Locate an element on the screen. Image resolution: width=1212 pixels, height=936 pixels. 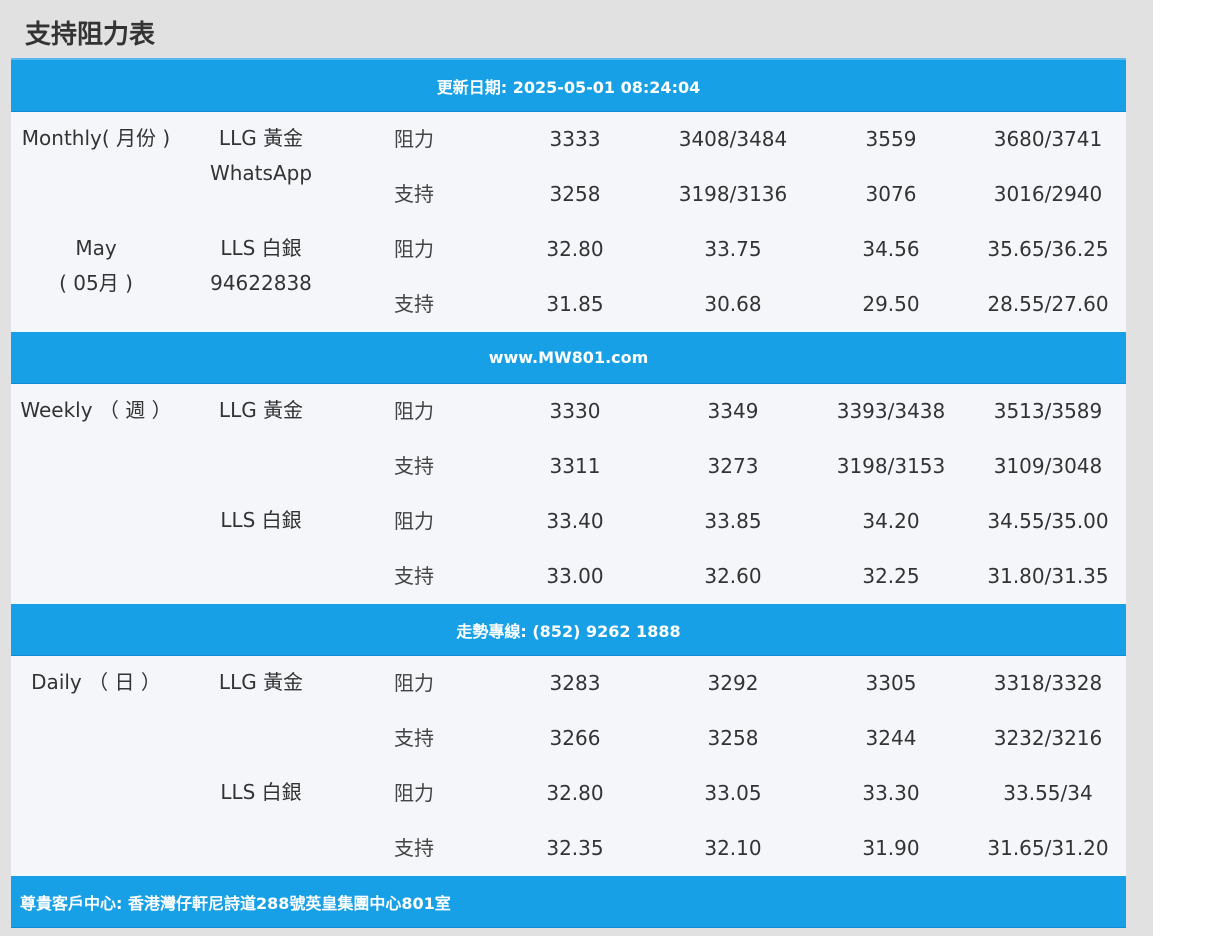
level-value: 33.40 is located at coordinates (575, 521).